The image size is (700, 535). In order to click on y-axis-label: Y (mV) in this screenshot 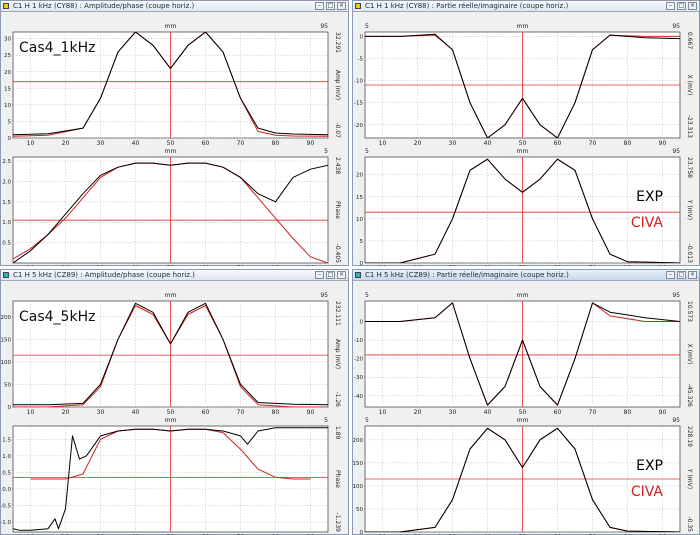, I will do `click(689, 478)`.